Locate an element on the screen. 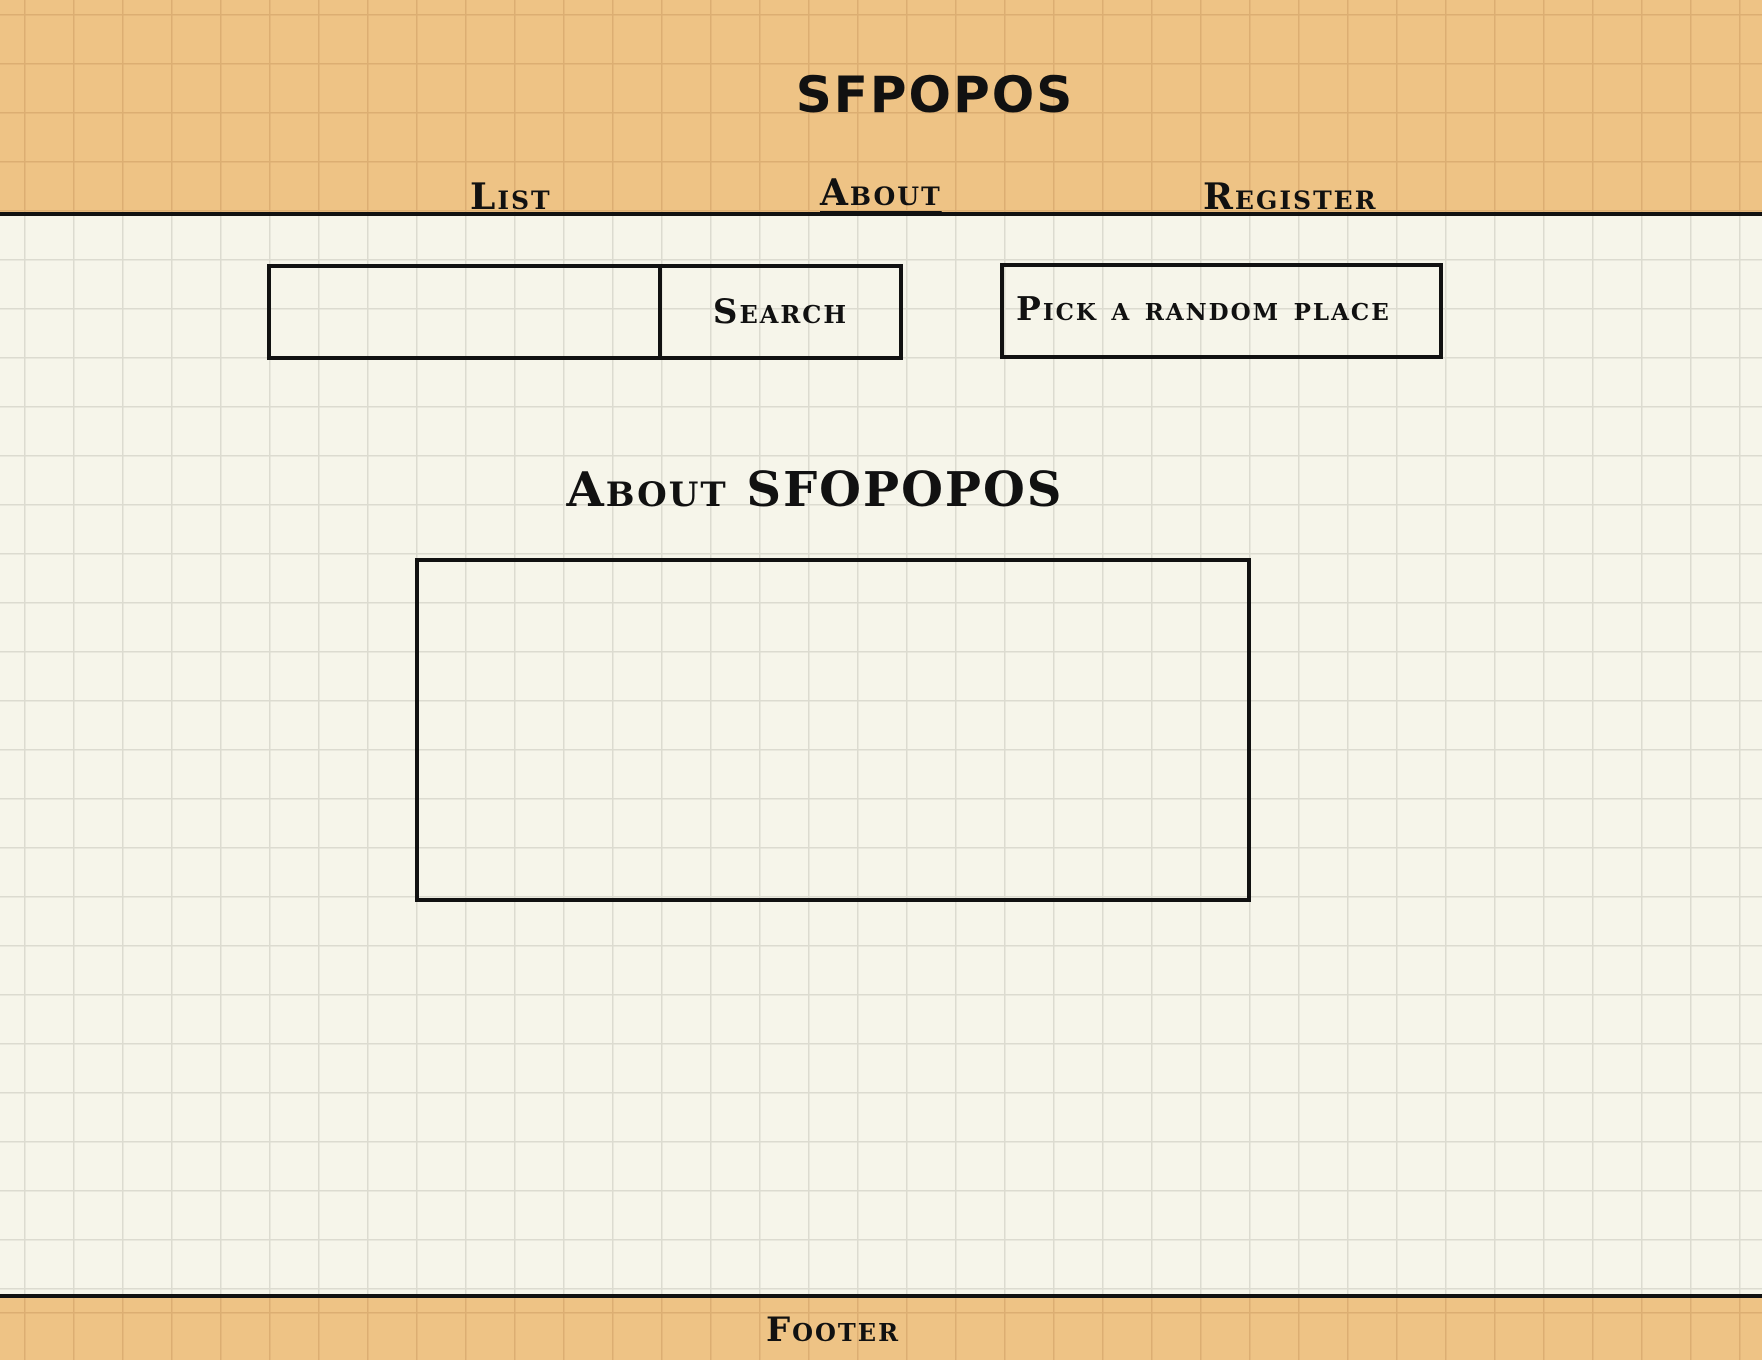 This screenshot has width=1762, height=1360. nav-link-list: List is located at coordinates (511, 197).